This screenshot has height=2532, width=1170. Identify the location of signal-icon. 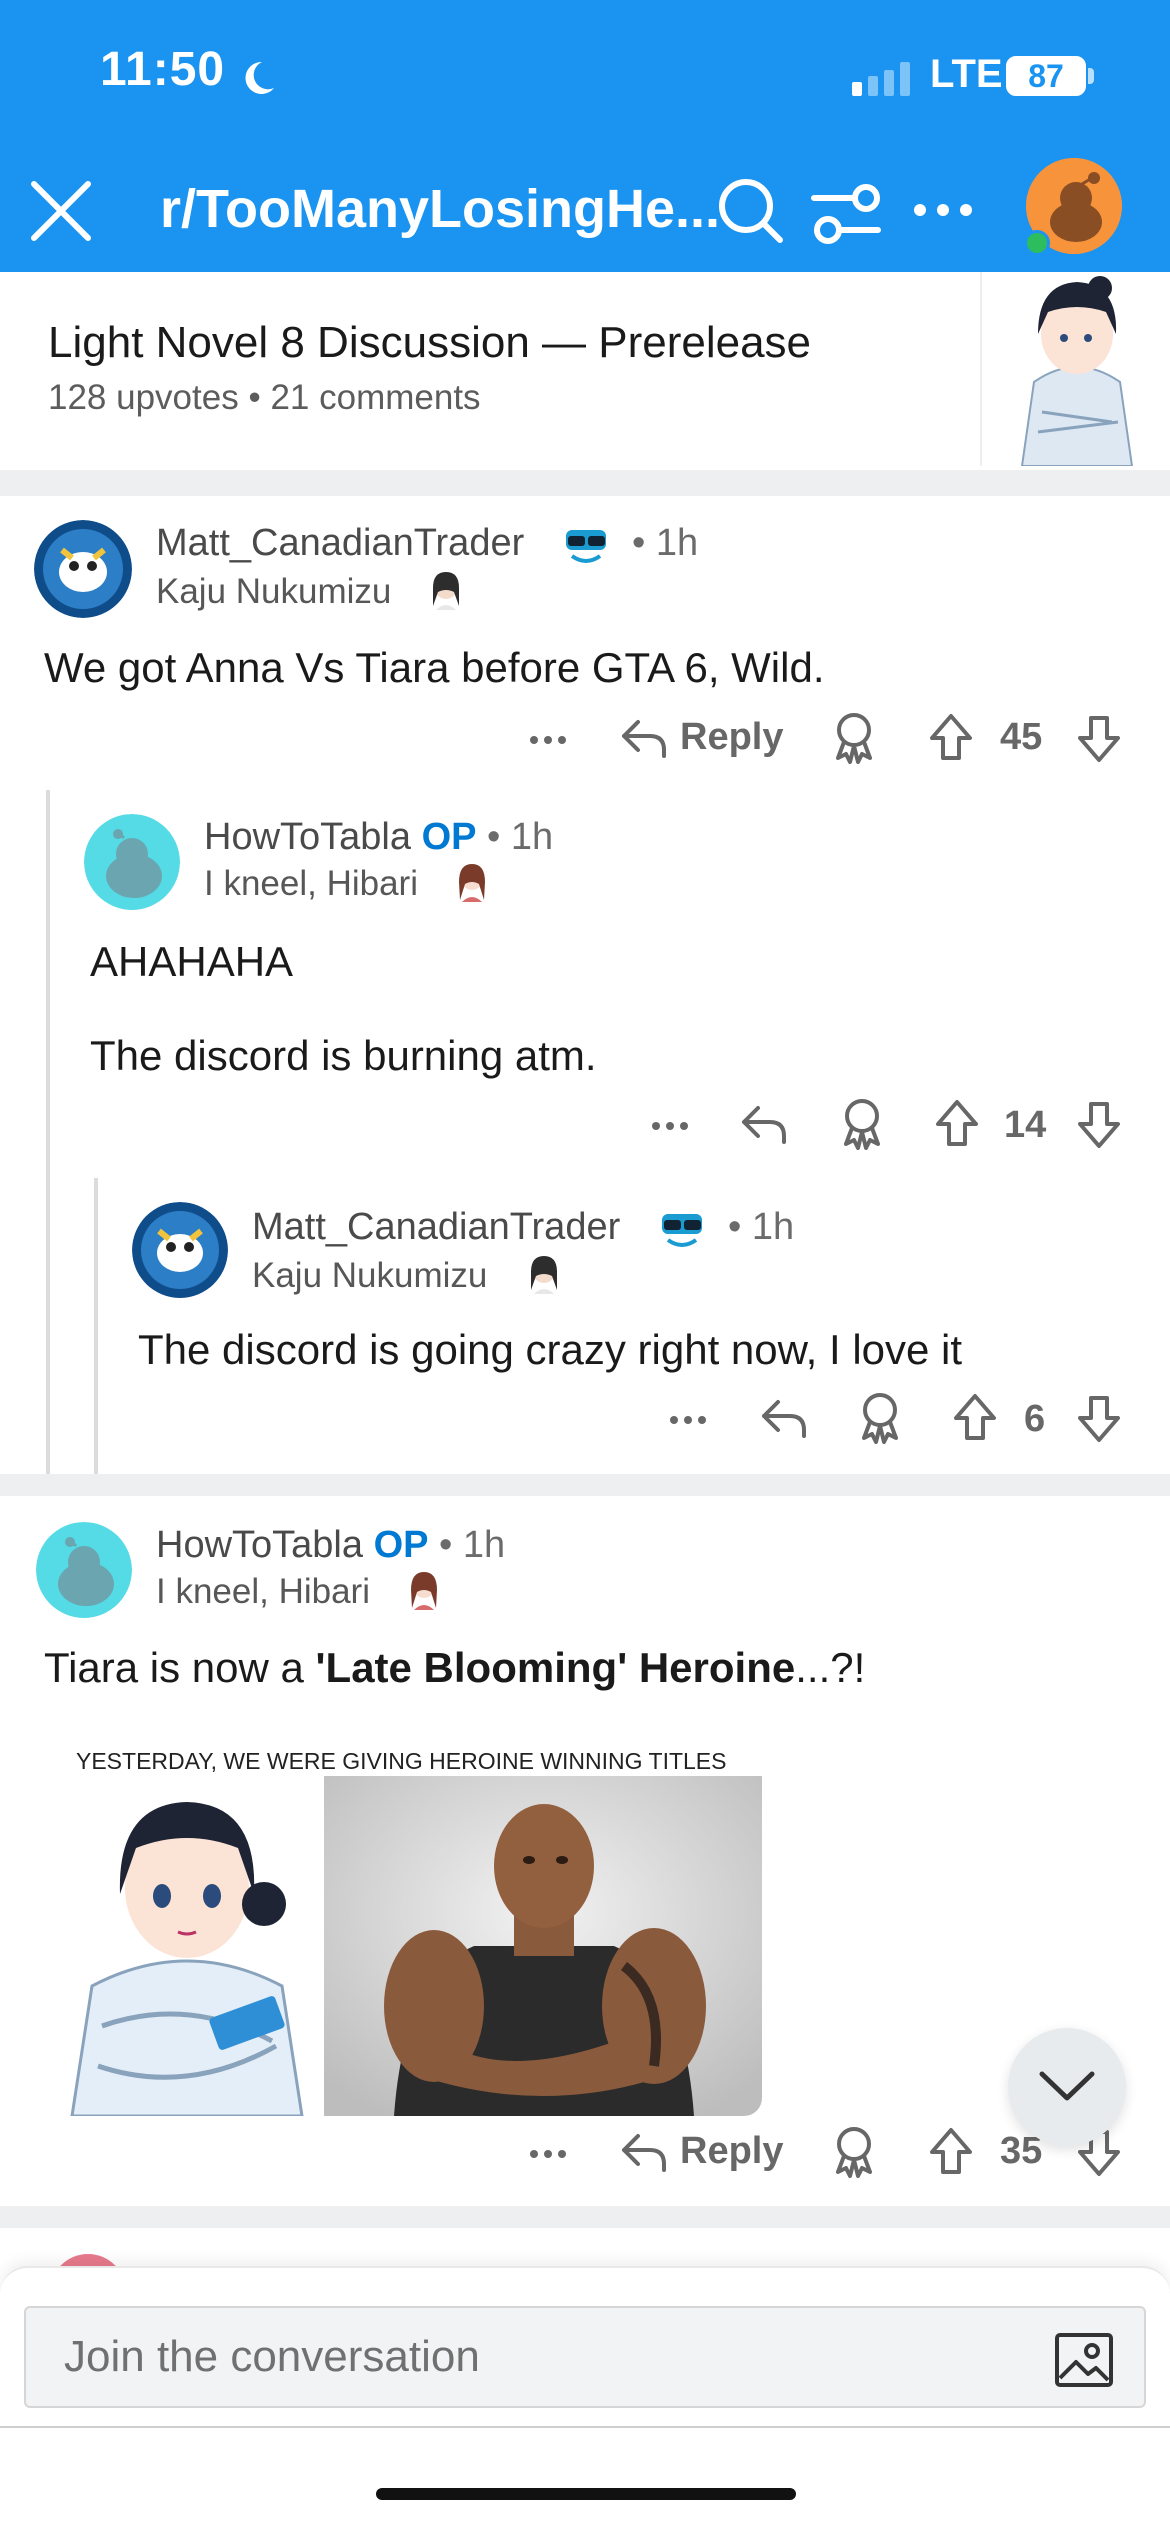
(881, 79).